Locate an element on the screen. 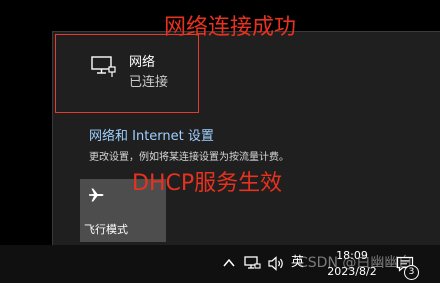 This screenshot has width=440, height=283. chevron-up-icon is located at coordinates (229, 263).